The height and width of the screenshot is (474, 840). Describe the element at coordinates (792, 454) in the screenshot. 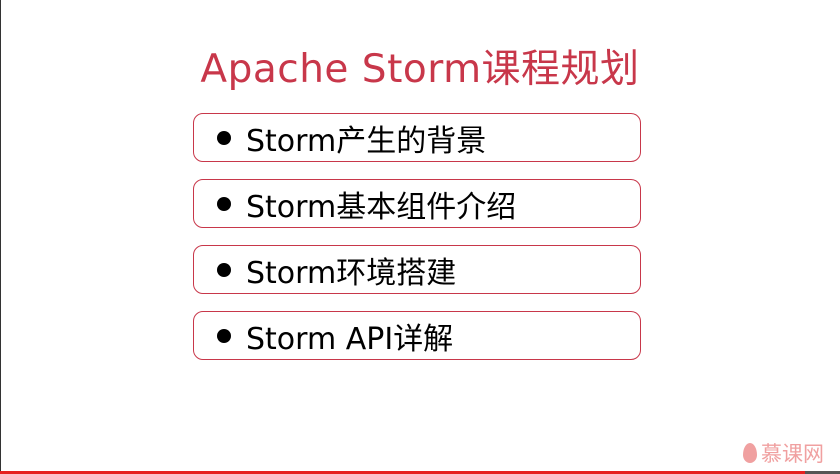

I see `watermark-text: 慕课网` at that location.